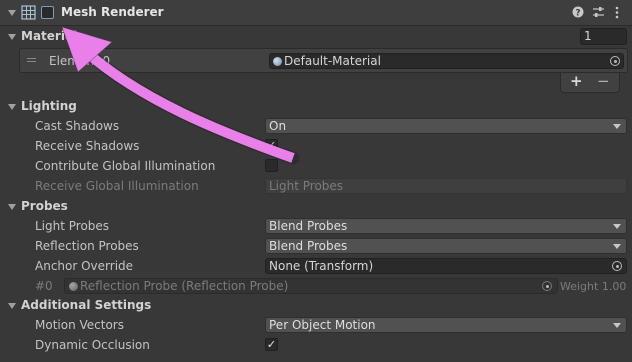  Describe the element at coordinates (446, 246) in the screenshot. I see `reflection-probes-dropdown: Blend Probes` at that location.